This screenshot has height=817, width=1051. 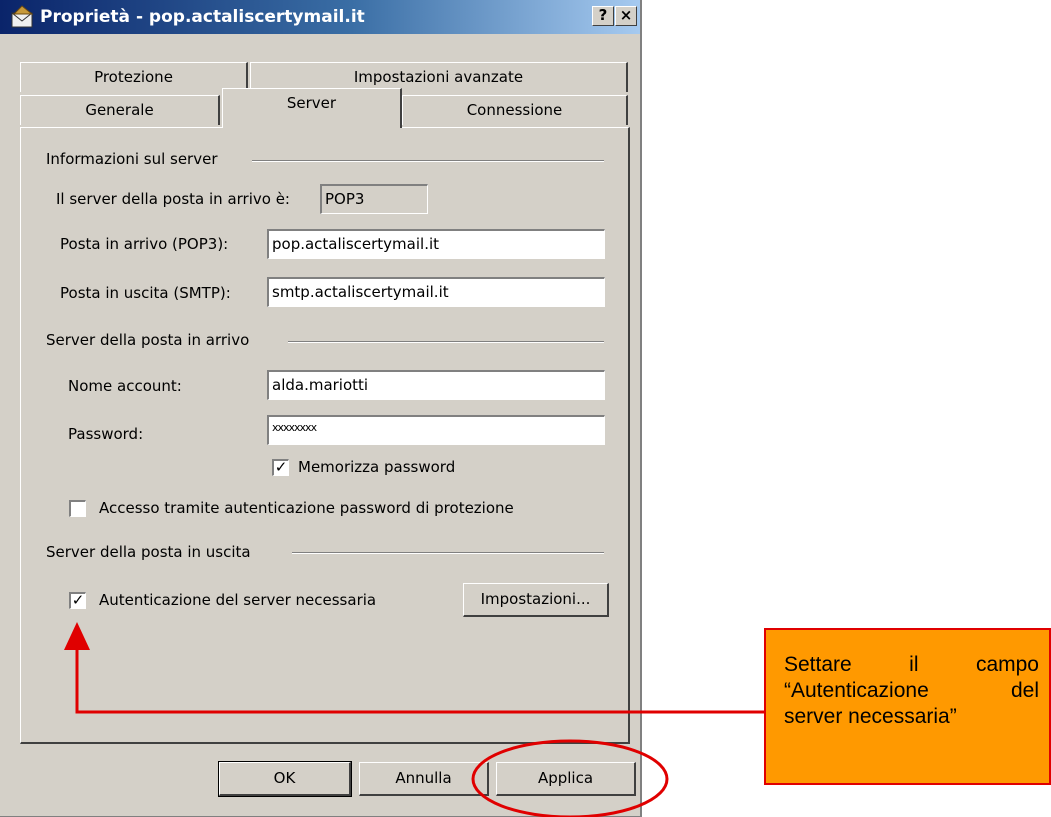 What do you see at coordinates (570, 778) in the screenshot?
I see `apply-highlight-ellipse` at bounding box center [570, 778].